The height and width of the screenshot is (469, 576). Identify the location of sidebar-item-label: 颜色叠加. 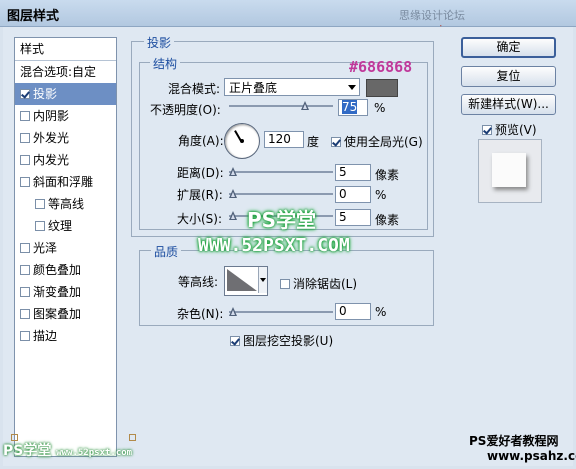
(57, 270).